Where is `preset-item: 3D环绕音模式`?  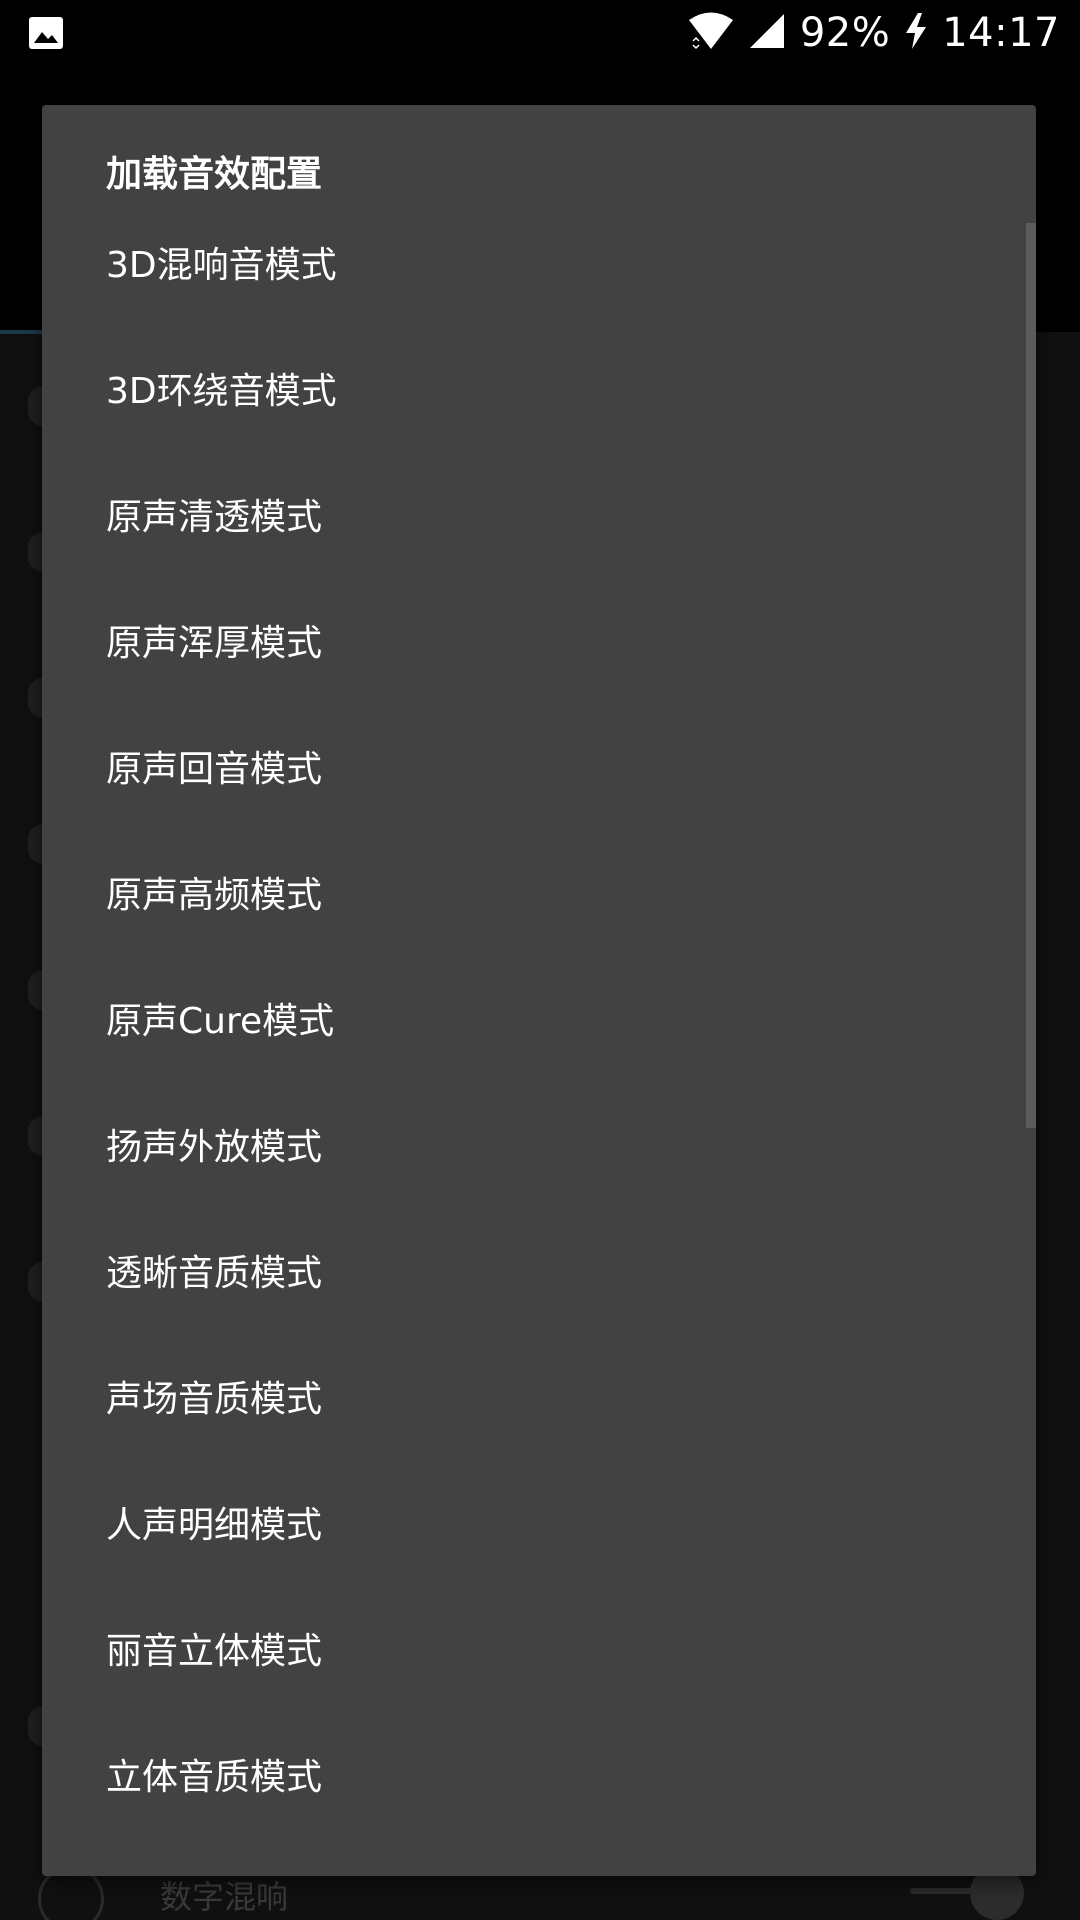 preset-item: 3D环绕音模式 is located at coordinates (539, 402).